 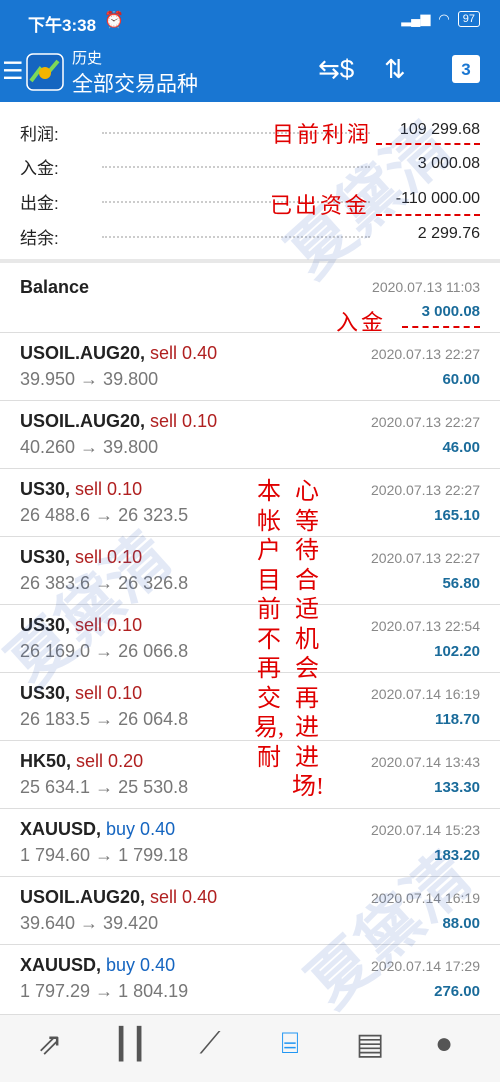 What do you see at coordinates (457, 991) in the screenshot?
I see `trade-profit: 276.00` at bounding box center [457, 991].